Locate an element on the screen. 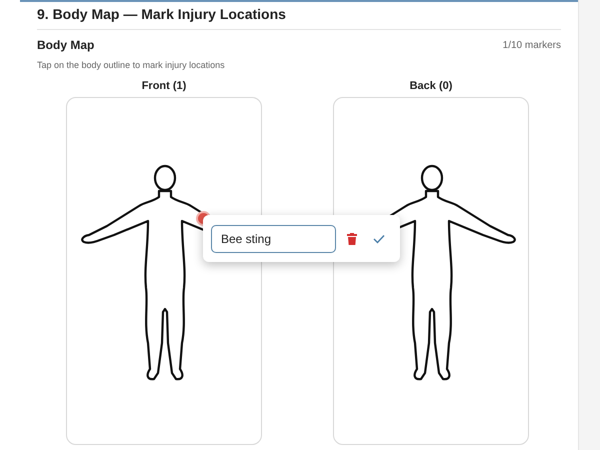 The image size is (600, 450). field-label: Body Map is located at coordinates (65, 45).